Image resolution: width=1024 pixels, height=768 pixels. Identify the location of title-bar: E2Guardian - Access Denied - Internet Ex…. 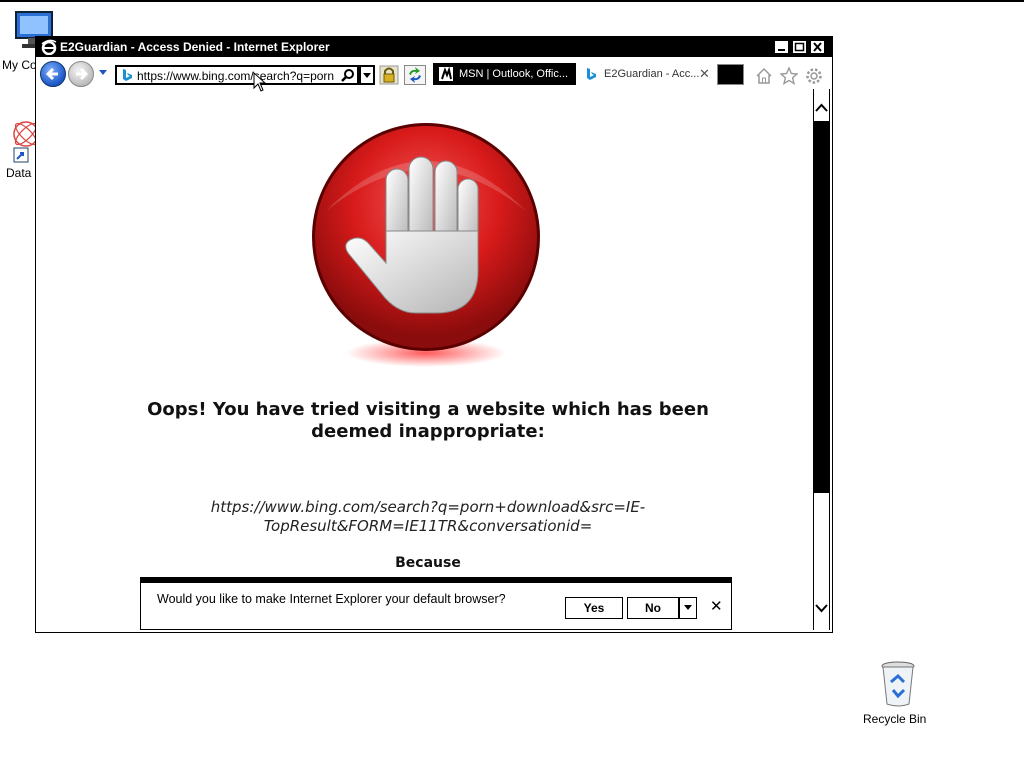
(434, 47).